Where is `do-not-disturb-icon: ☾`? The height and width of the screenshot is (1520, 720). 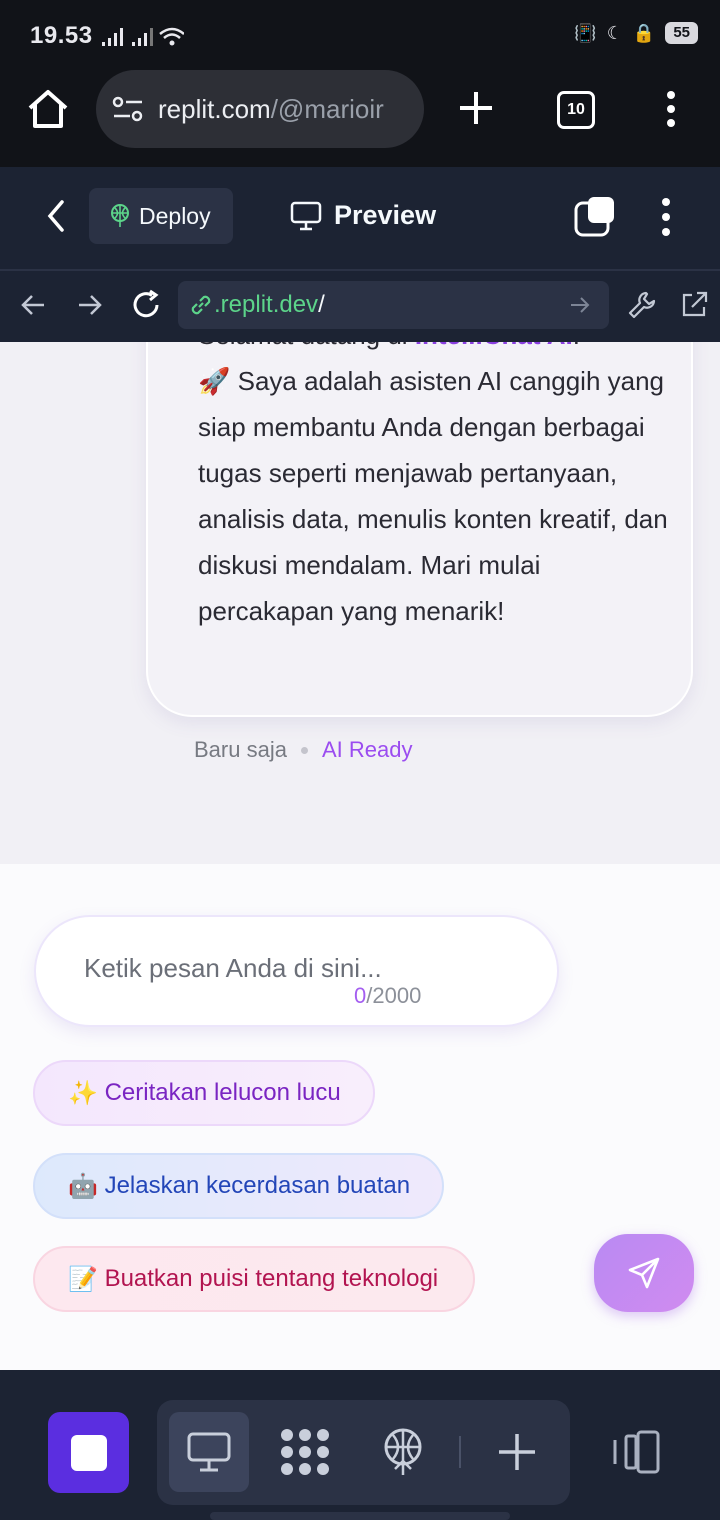
do-not-disturb-icon: ☾ is located at coordinates (614, 32).